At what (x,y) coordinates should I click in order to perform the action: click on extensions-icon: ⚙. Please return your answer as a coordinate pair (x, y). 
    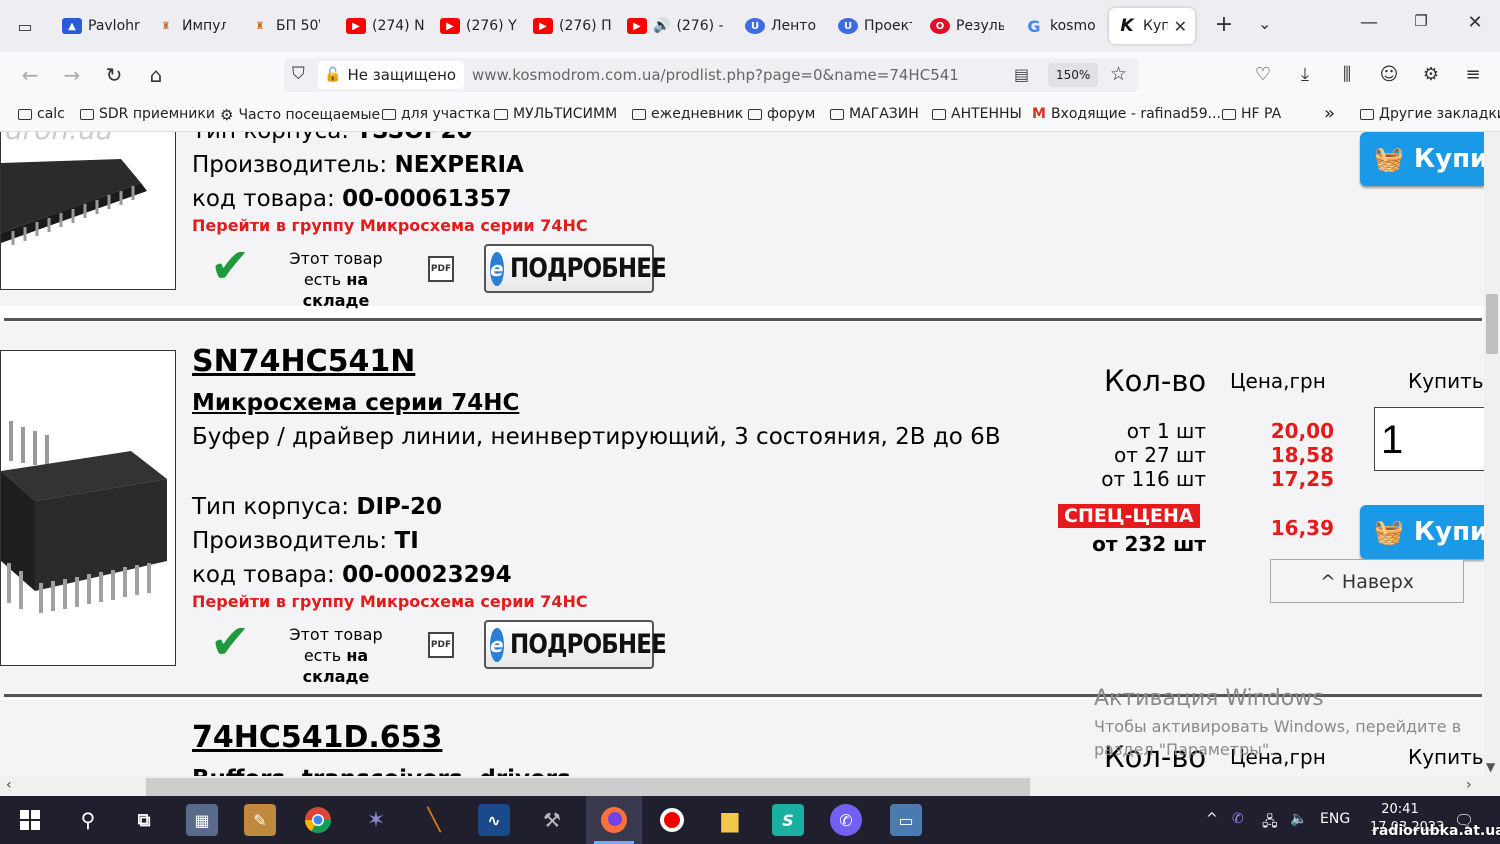
    Looking at the image, I should click on (1431, 74).